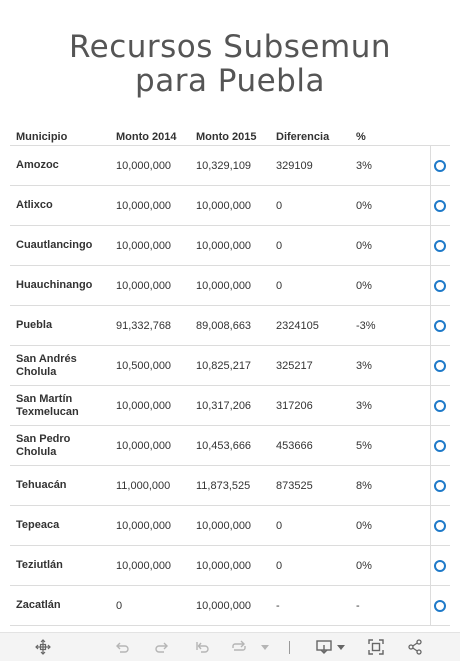  What do you see at coordinates (38, 605) in the screenshot?
I see `municipio-cell: Zacatlán` at bounding box center [38, 605].